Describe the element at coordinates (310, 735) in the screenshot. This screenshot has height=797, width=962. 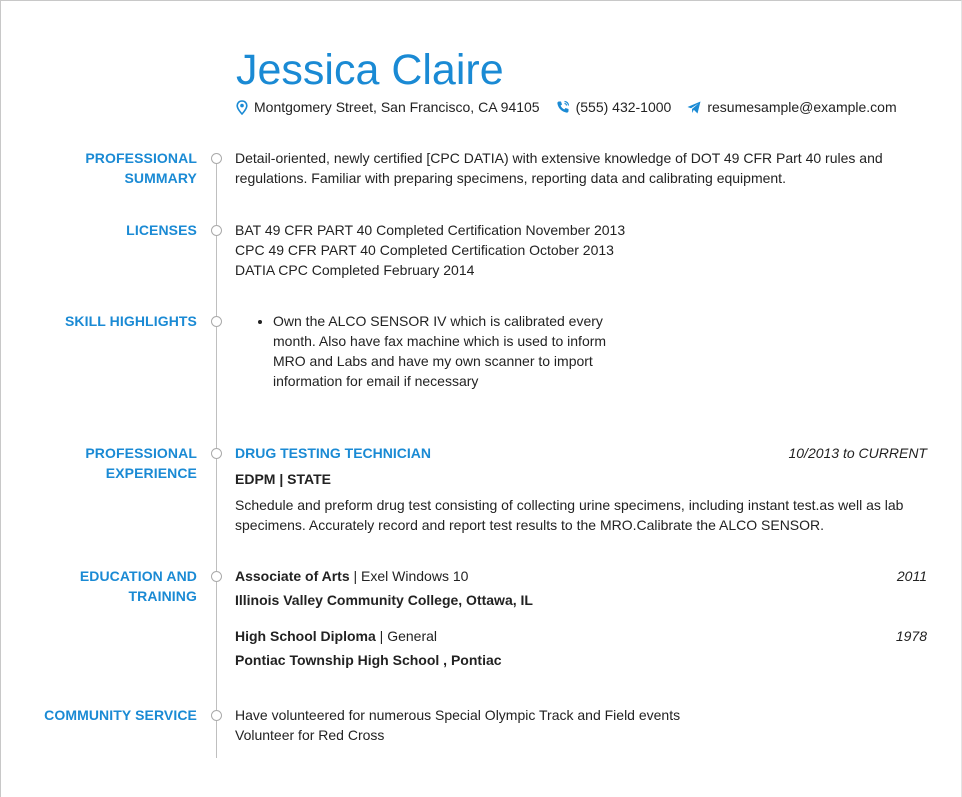
I see `community-item: Volunteer for Red Cross` at that location.